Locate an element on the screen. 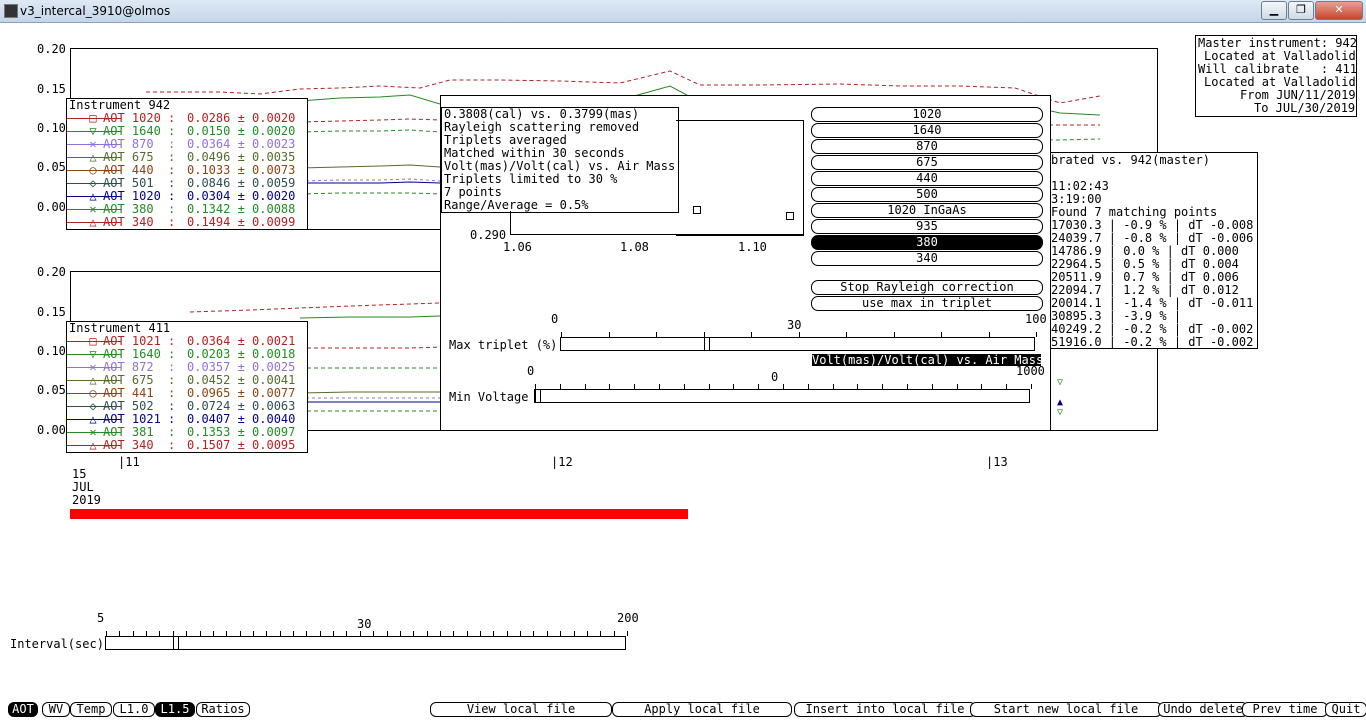  view-local-file-button: View local file is located at coordinates (521, 709).